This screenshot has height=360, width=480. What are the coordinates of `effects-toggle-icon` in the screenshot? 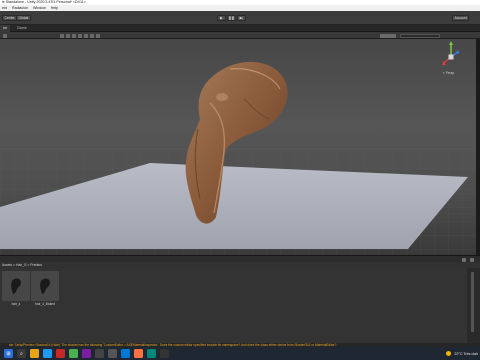 It's located at (80, 35).